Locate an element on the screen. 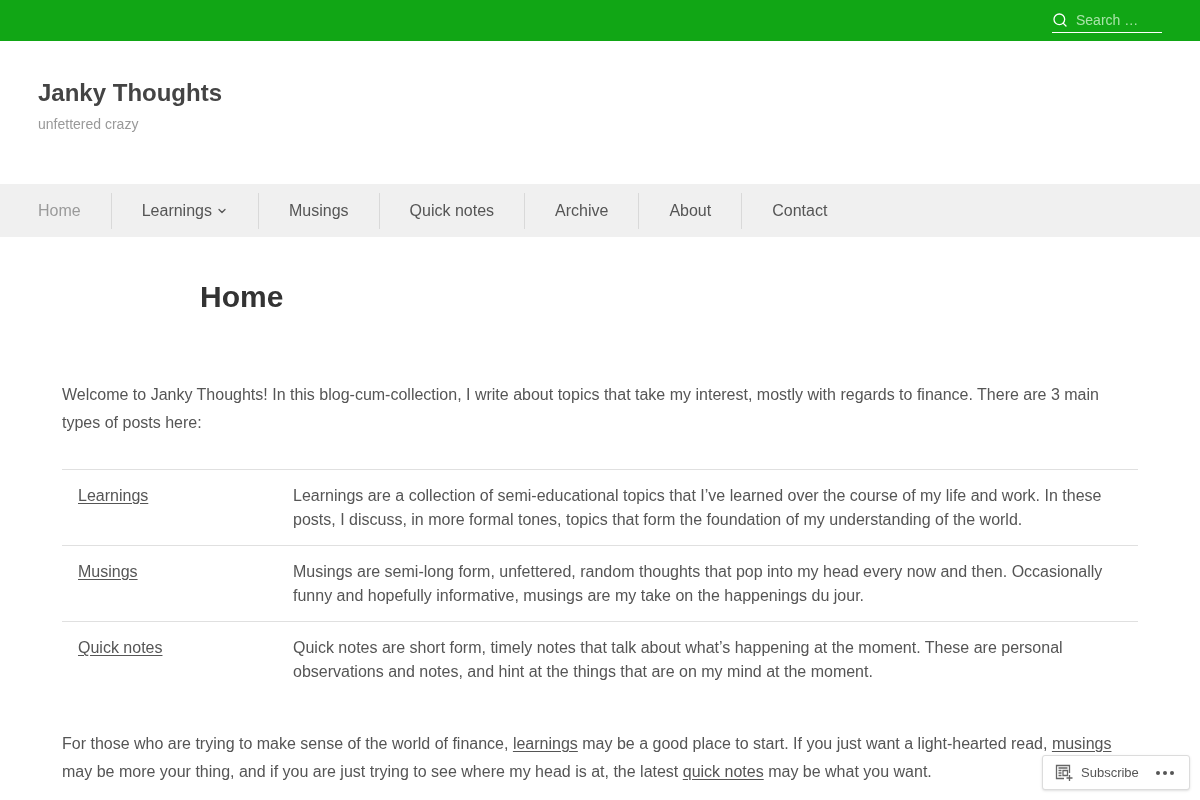  nav-link: About is located at coordinates (690, 210).